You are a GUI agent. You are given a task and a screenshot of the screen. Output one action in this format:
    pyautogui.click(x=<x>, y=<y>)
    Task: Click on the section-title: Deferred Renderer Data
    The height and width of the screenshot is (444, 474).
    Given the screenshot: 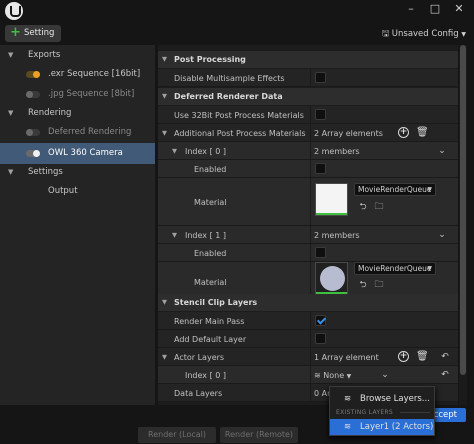 What is the action you would take?
    pyautogui.click(x=228, y=96)
    